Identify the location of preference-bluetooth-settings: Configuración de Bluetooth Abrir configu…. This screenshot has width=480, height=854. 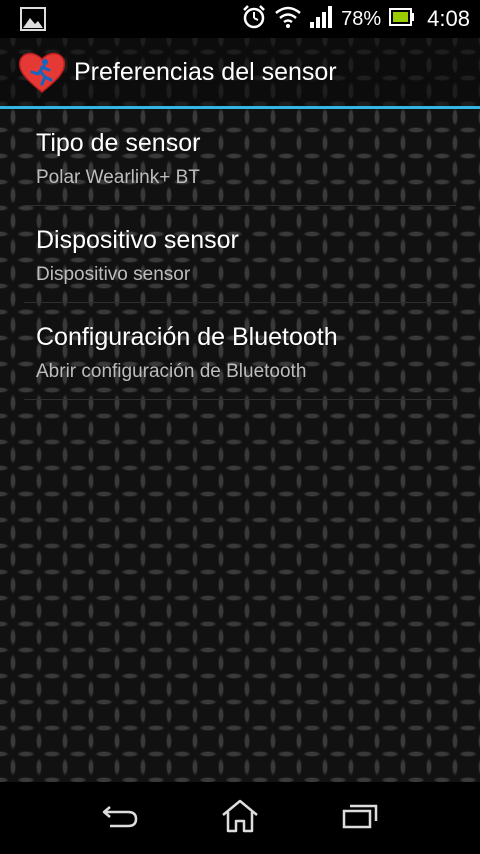
(240, 351).